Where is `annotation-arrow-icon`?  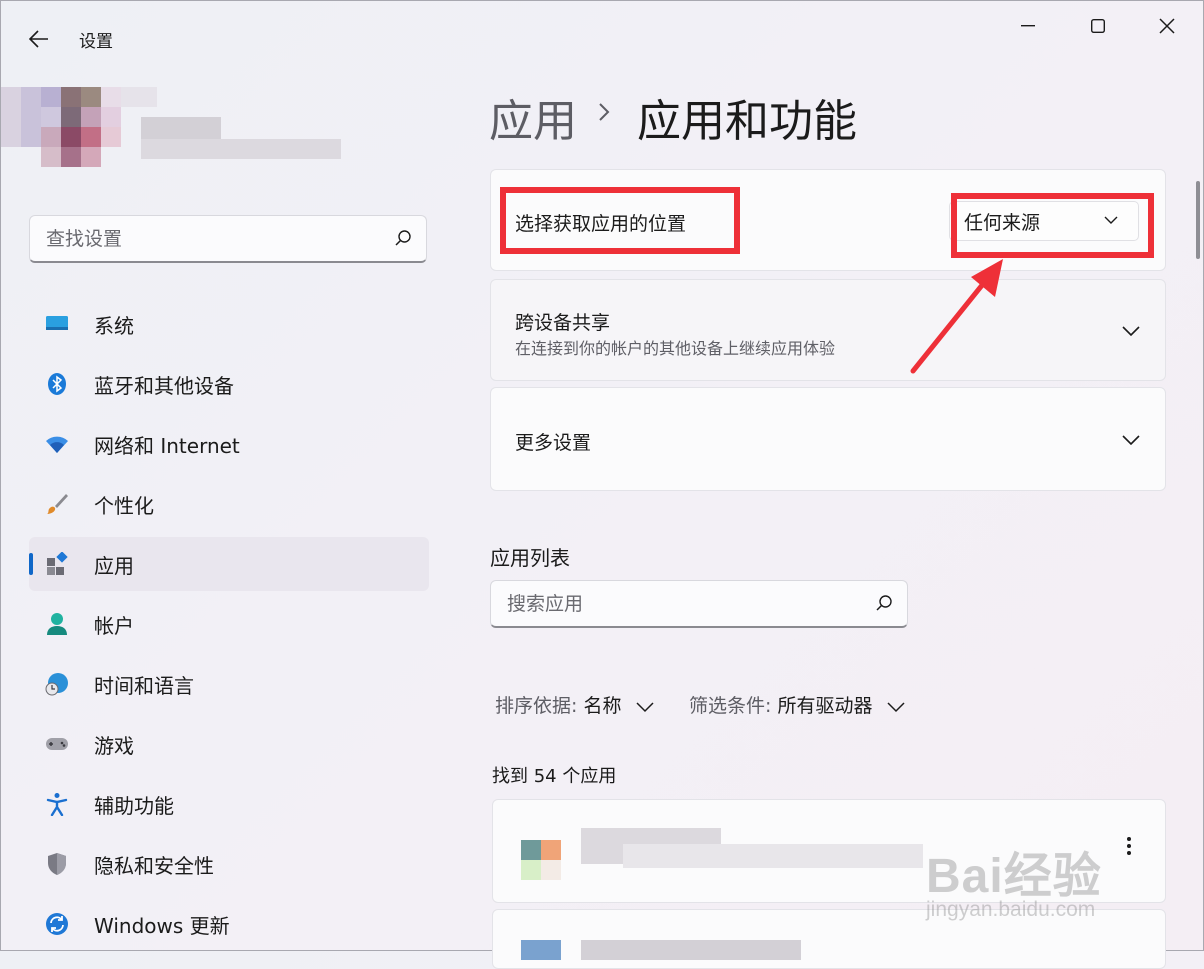
annotation-arrow-icon is located at coordinates (956, 316).